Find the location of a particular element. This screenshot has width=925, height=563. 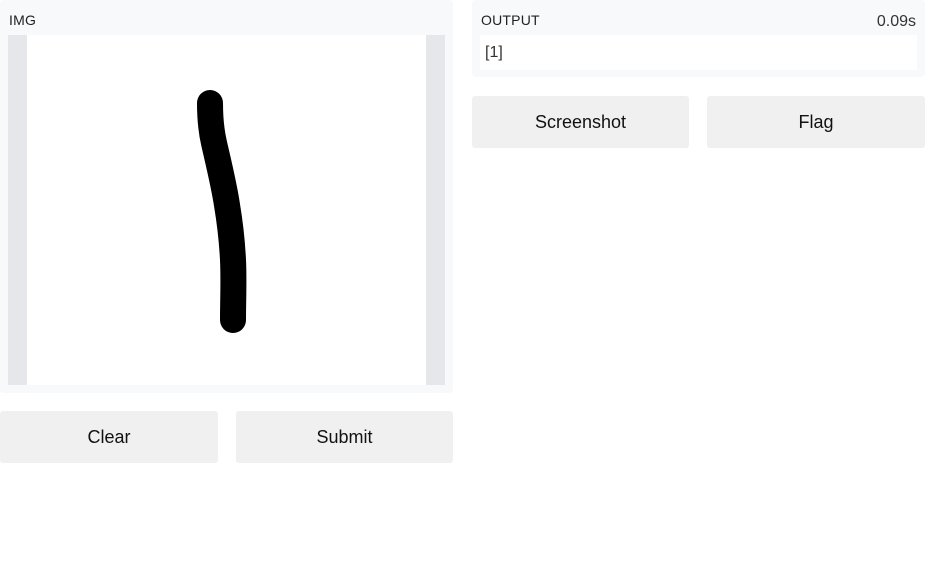

flag-button: Flag is located at coordinates (816, 122).